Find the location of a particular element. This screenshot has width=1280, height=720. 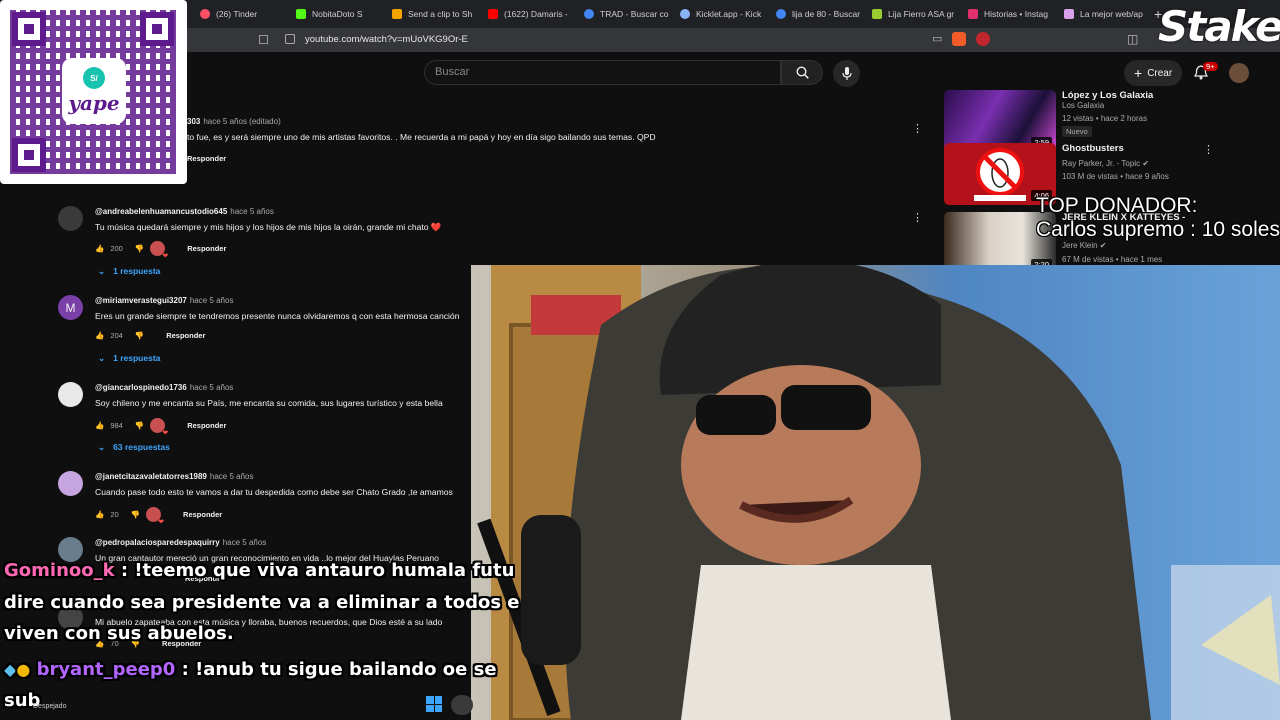

view-replies-button: ⌄ 63 respuestas is located at coordinates (134, 447).